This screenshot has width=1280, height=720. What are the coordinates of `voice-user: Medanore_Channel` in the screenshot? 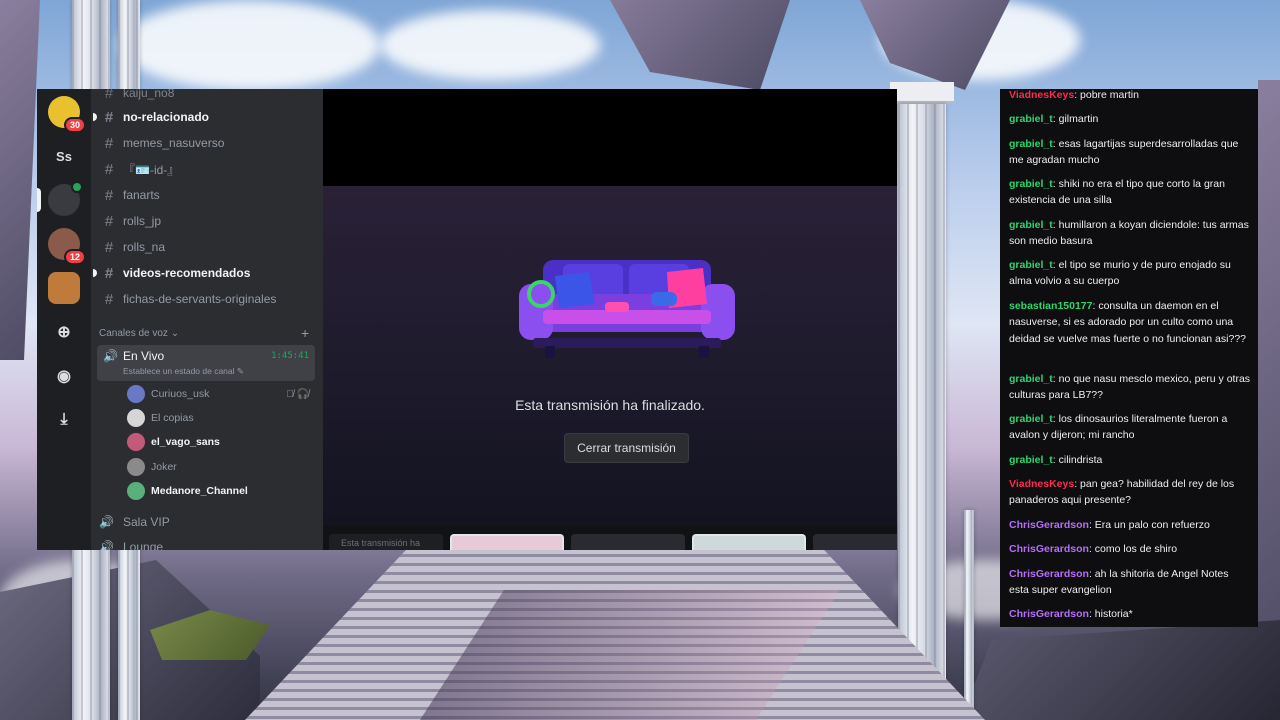 It's located at (222, 491).